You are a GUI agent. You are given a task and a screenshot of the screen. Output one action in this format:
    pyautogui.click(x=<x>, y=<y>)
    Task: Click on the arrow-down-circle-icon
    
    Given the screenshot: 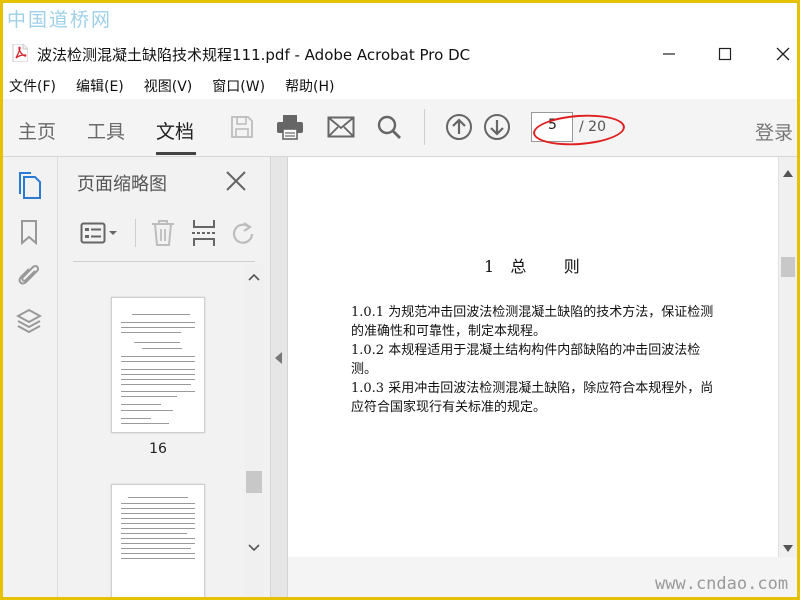 What is the action you would take?
    pyautogui.click(x=497, y=127)
    